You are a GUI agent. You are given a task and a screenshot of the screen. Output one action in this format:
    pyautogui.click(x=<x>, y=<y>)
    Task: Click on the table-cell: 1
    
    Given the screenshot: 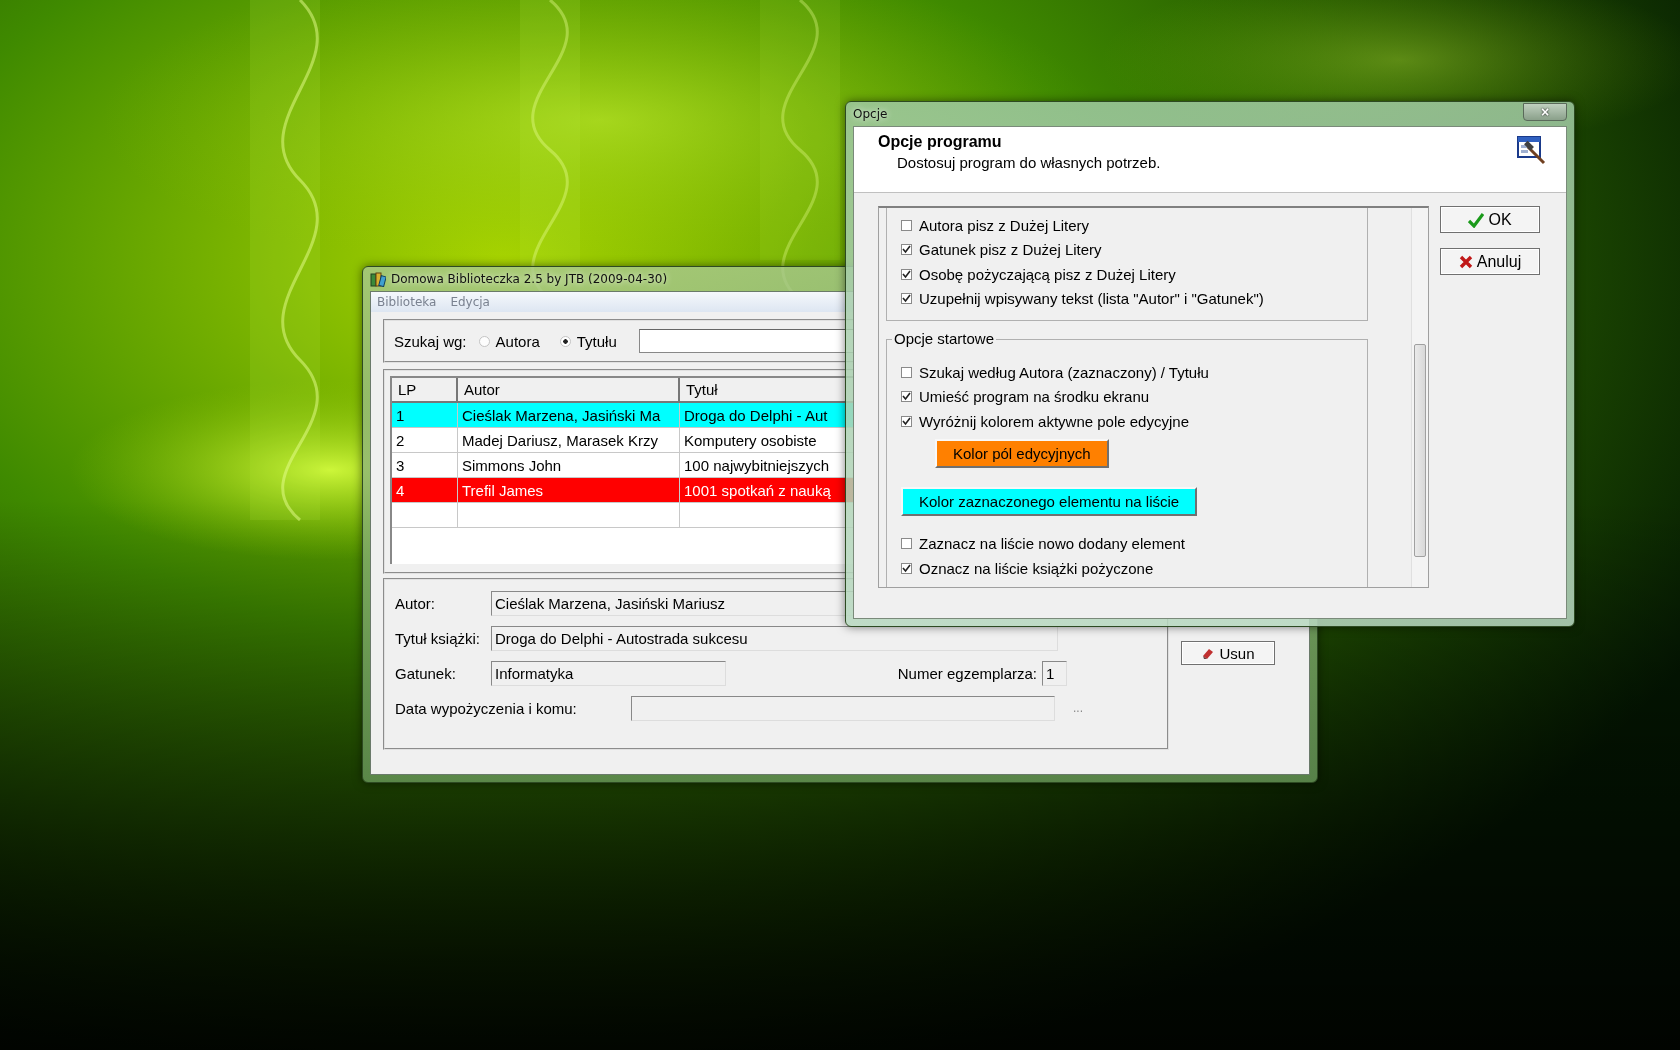 What is the action you would take?
    pyautogui.click(x=425, y=415)
    